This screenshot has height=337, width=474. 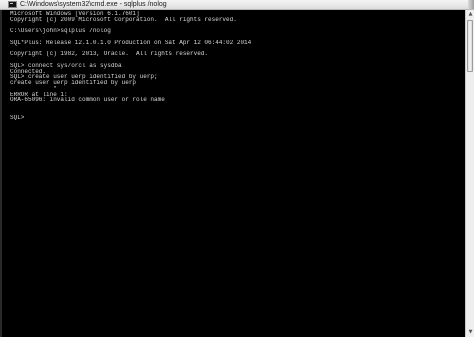 I want to click on scroll-thumb, so click(x=470, y=46).